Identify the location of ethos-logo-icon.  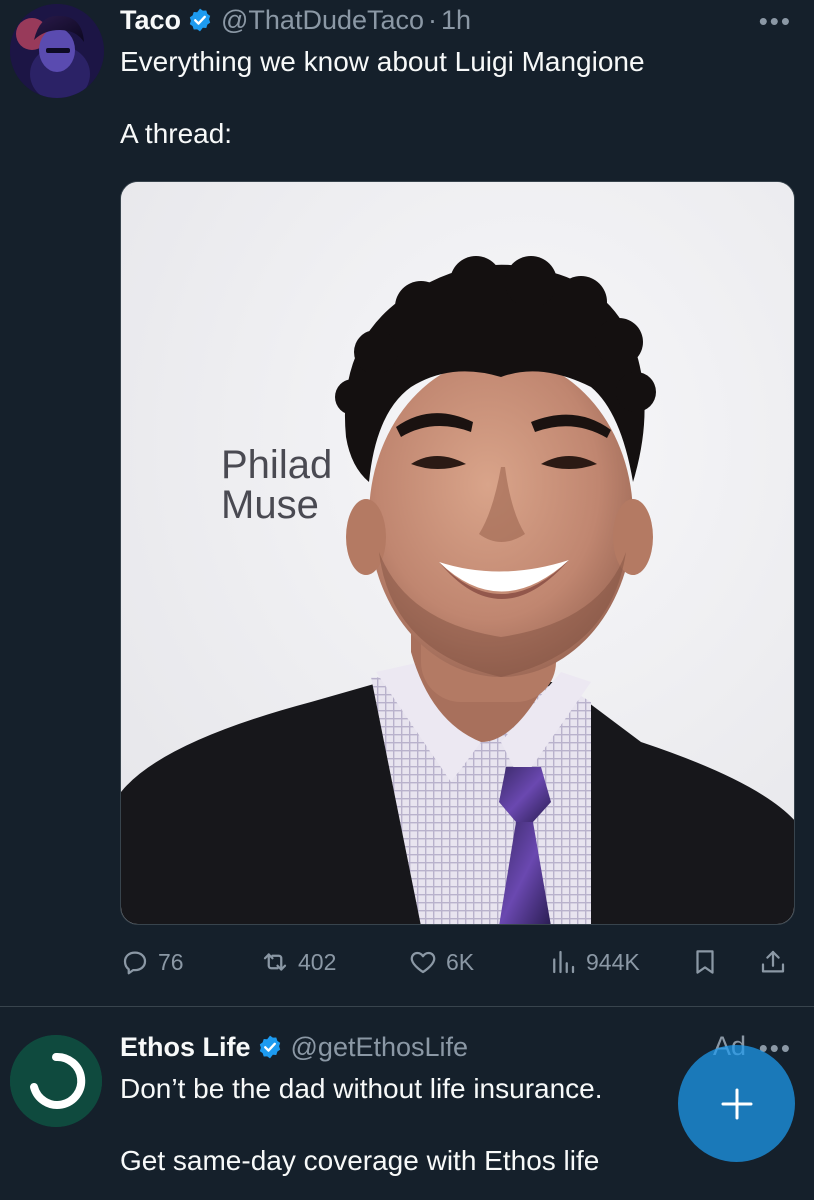
(56, 1081).